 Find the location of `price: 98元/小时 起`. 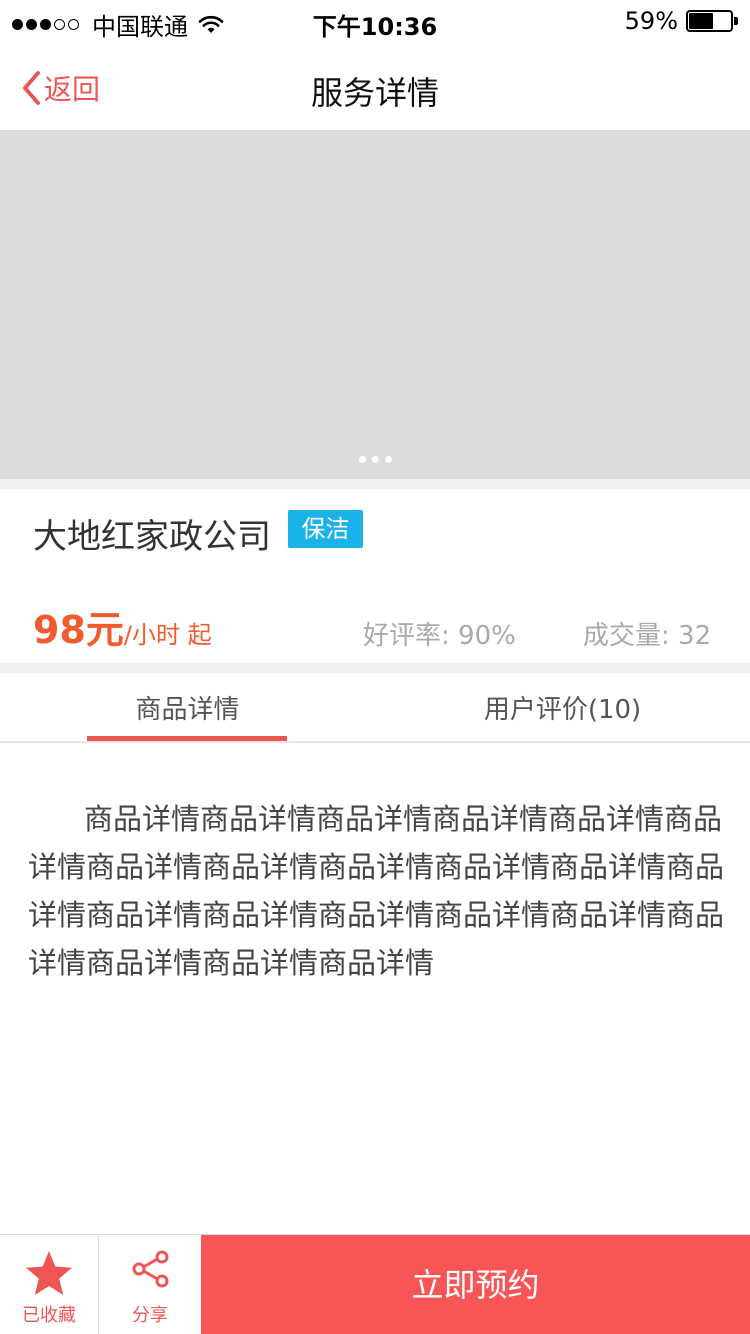

price: 98元/小时 起 is located at coordinates (122, 626).